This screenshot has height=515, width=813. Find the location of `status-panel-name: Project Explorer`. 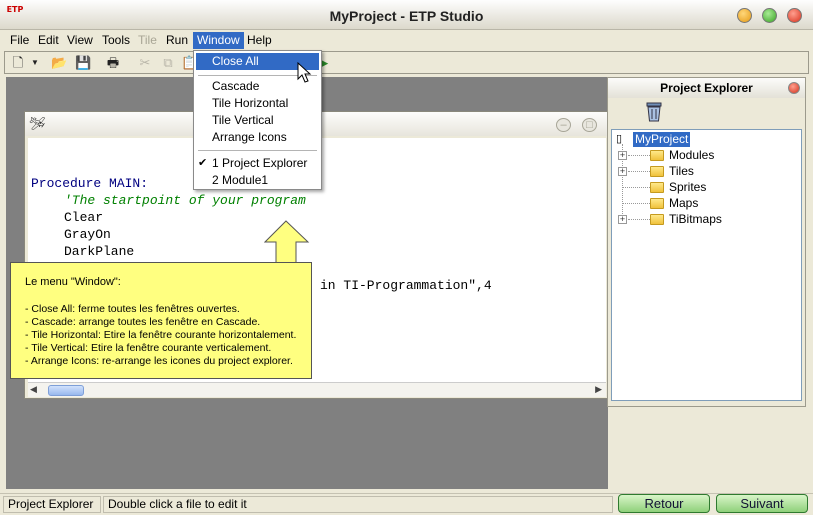

status-panel-name: Project Explorer is located at coordinates (52, 504).